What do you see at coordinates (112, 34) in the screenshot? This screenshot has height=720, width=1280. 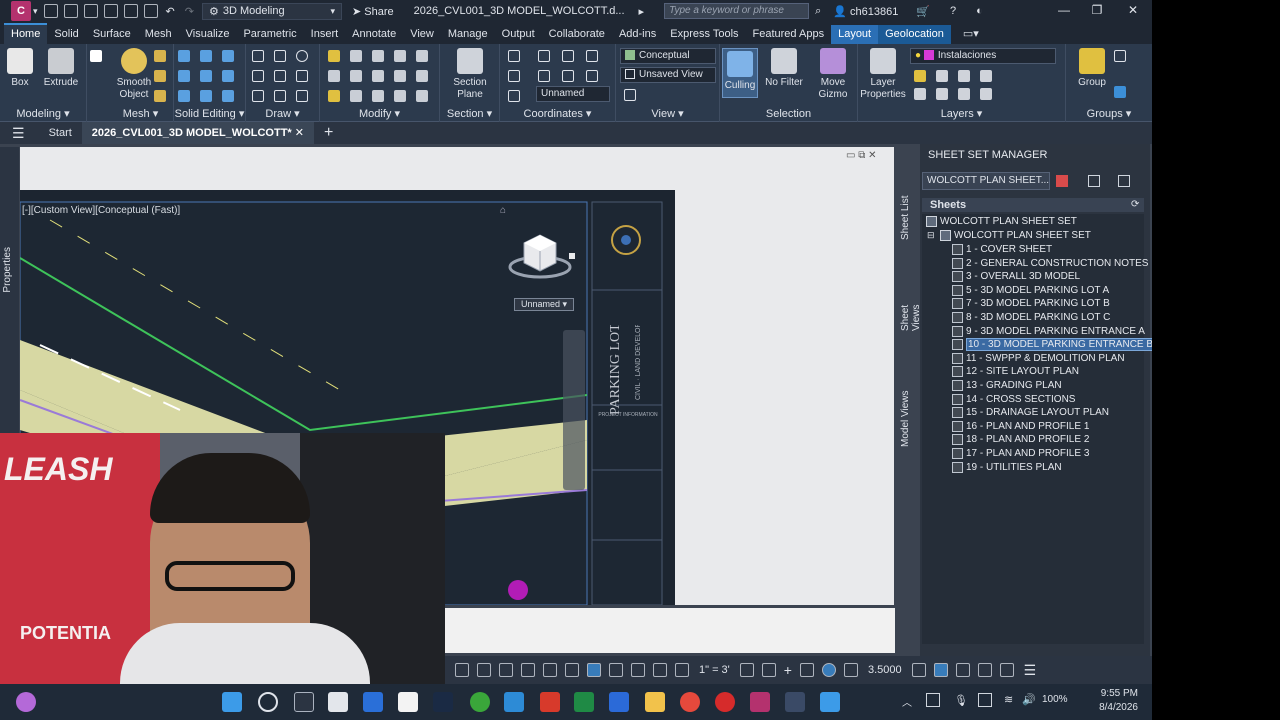 I see `tab-surface: Surface` at bounding box center [112, 34].